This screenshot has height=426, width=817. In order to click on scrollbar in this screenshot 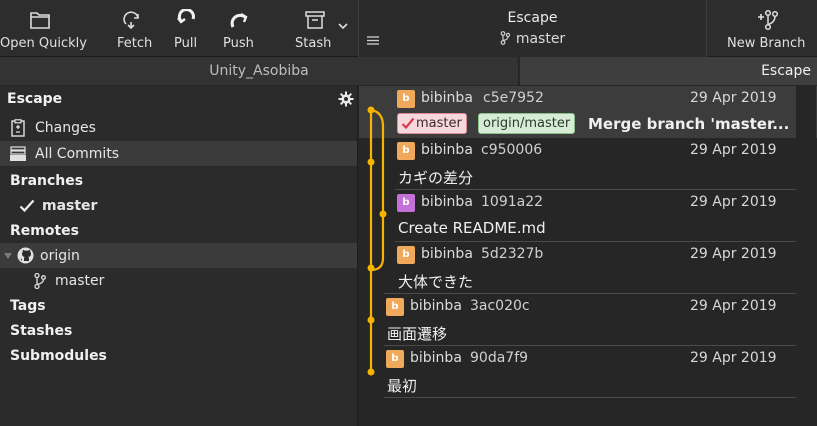, I will do `click(806, 256)`.